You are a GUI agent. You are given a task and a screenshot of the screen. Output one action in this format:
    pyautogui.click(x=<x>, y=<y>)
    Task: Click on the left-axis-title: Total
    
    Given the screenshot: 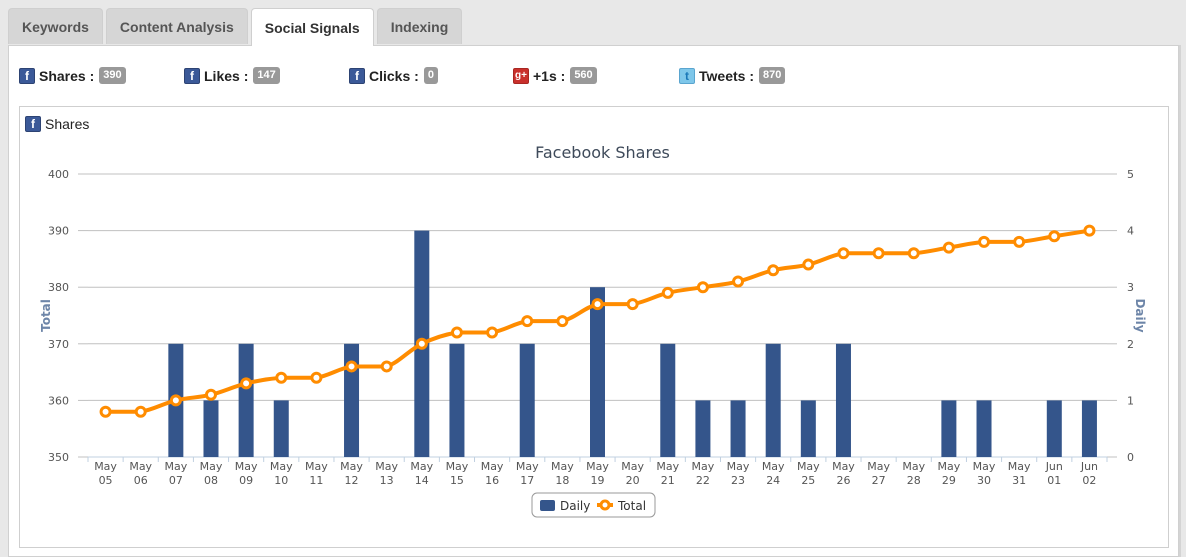 What is the action you would take?
    pyautogui.click(x=46, y=315)
    